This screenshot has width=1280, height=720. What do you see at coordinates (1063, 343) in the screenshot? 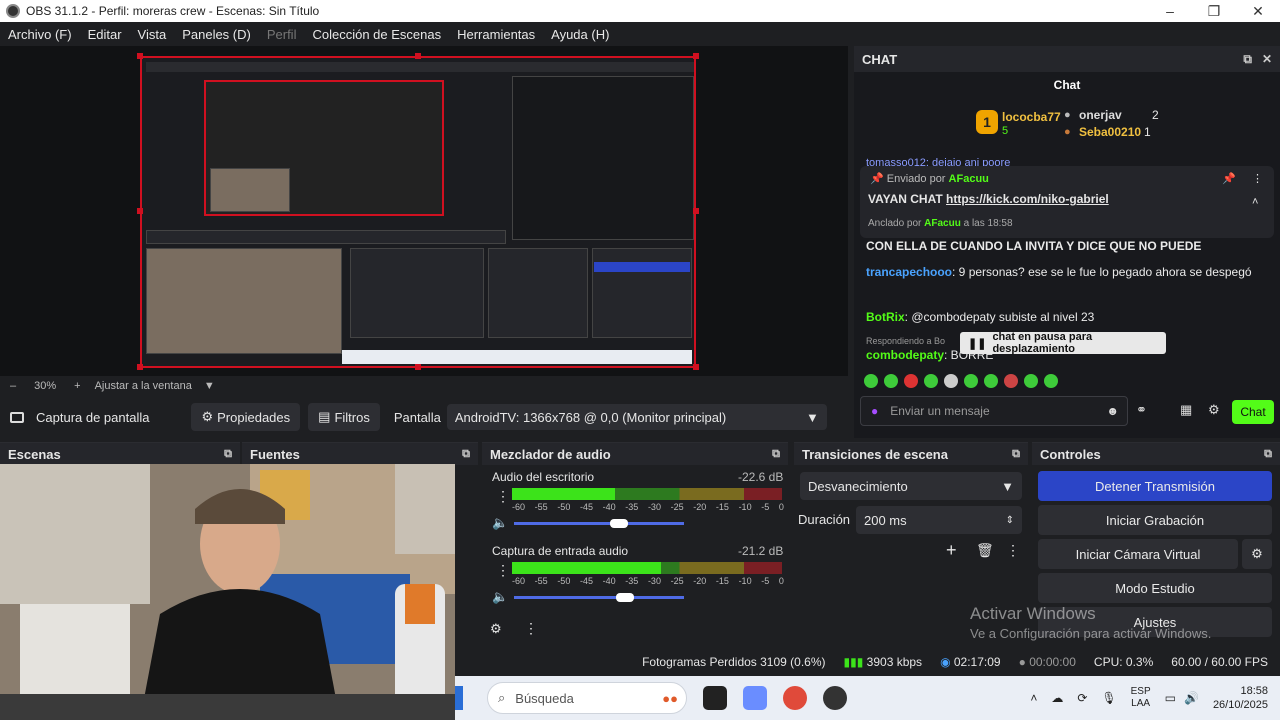
I see `chat-paused-tooltip: ❚❚ chat en pausa para desplazamiento` at bounding box center [1063, 343].